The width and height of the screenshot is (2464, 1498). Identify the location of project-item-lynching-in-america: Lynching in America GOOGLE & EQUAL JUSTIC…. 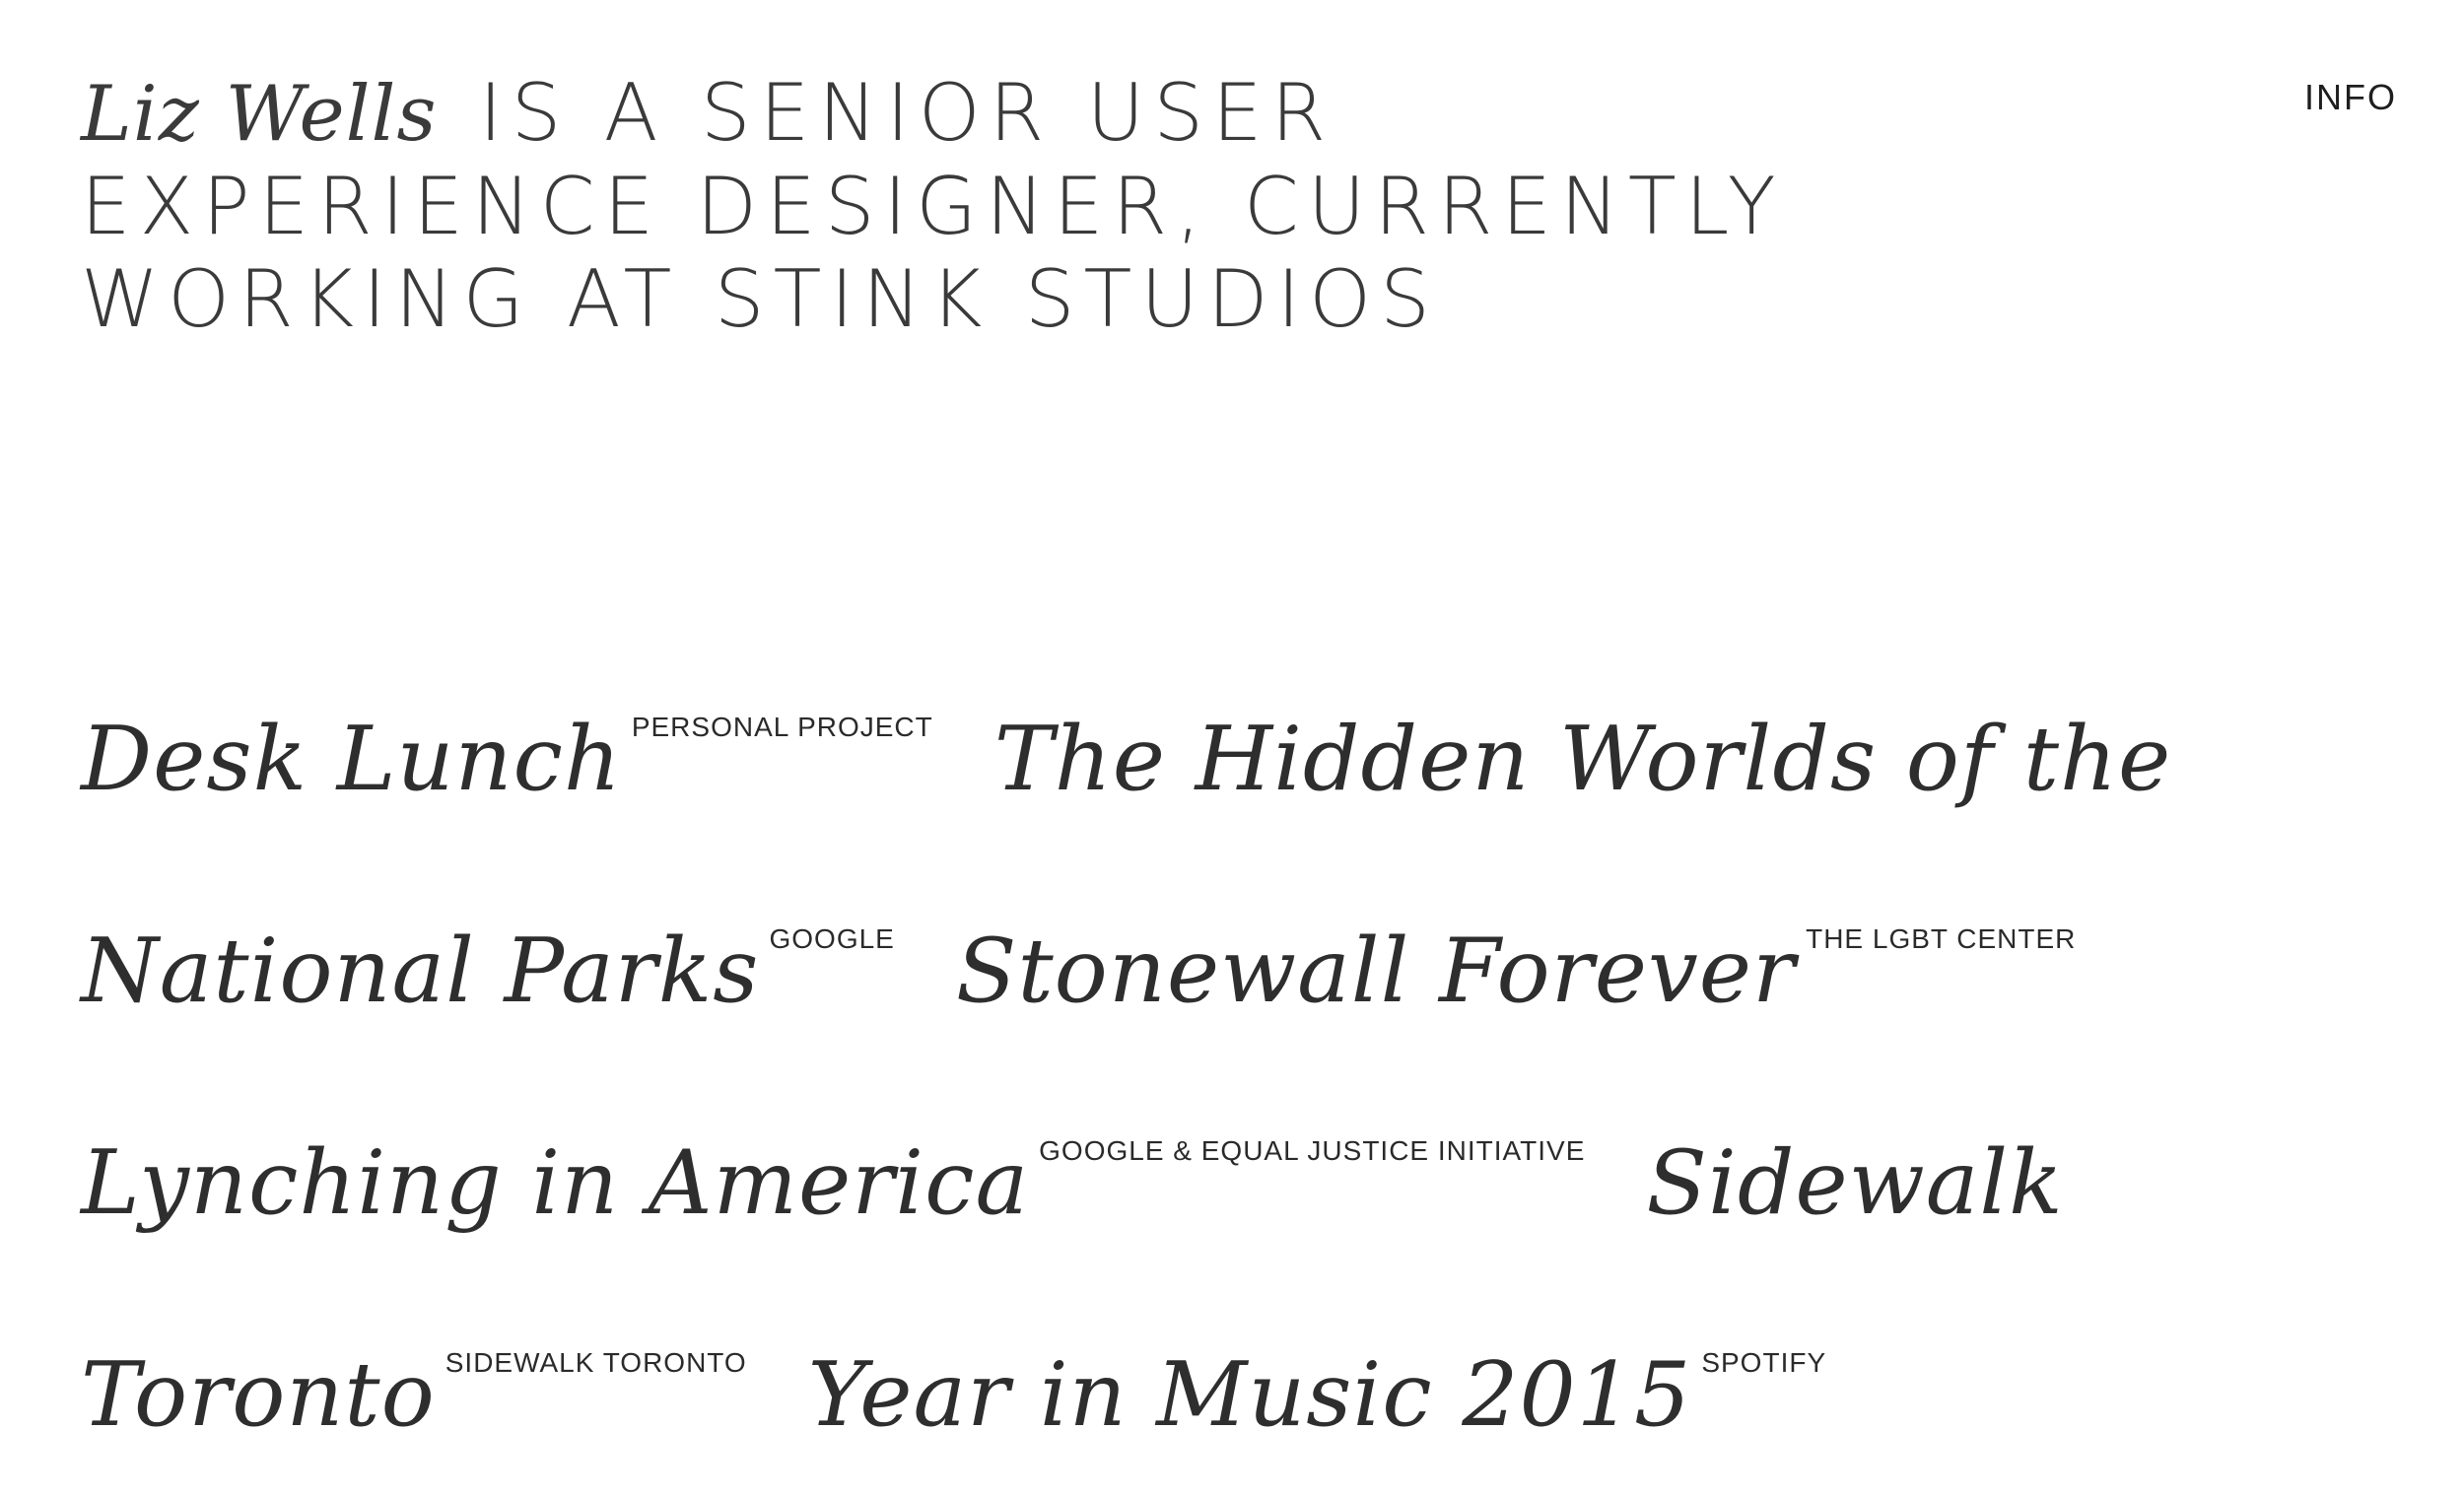
(861, 1183).